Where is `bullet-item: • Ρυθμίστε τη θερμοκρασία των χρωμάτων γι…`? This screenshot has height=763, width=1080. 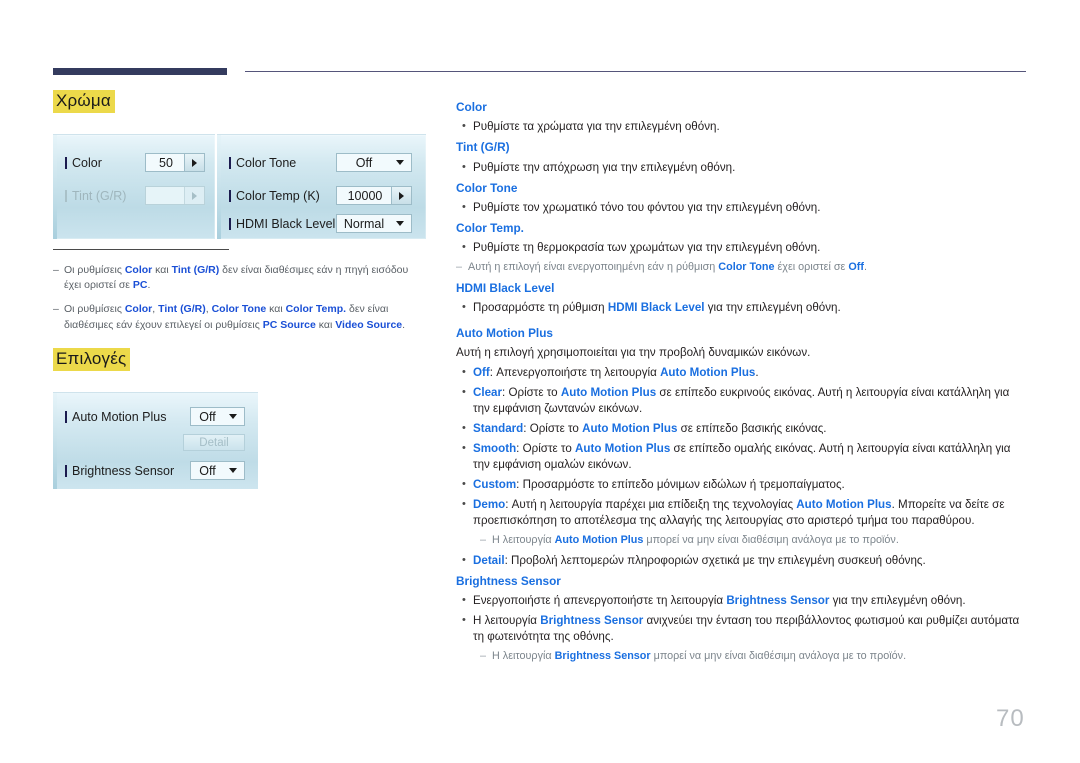
bullet-item: • Ρυθμίστε τη θερμοκρασία των χρωμάτων γι… is located at coordinates (742, 248).